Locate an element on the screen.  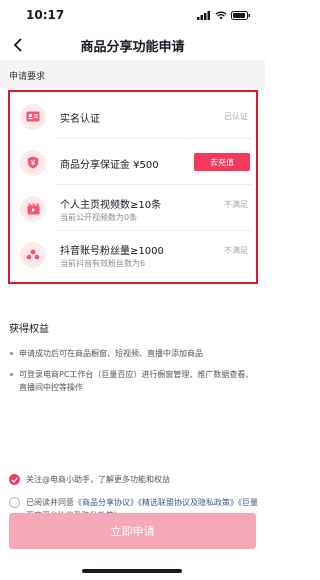
submit-button: 立即申请 is located at coordinates (132, 531).